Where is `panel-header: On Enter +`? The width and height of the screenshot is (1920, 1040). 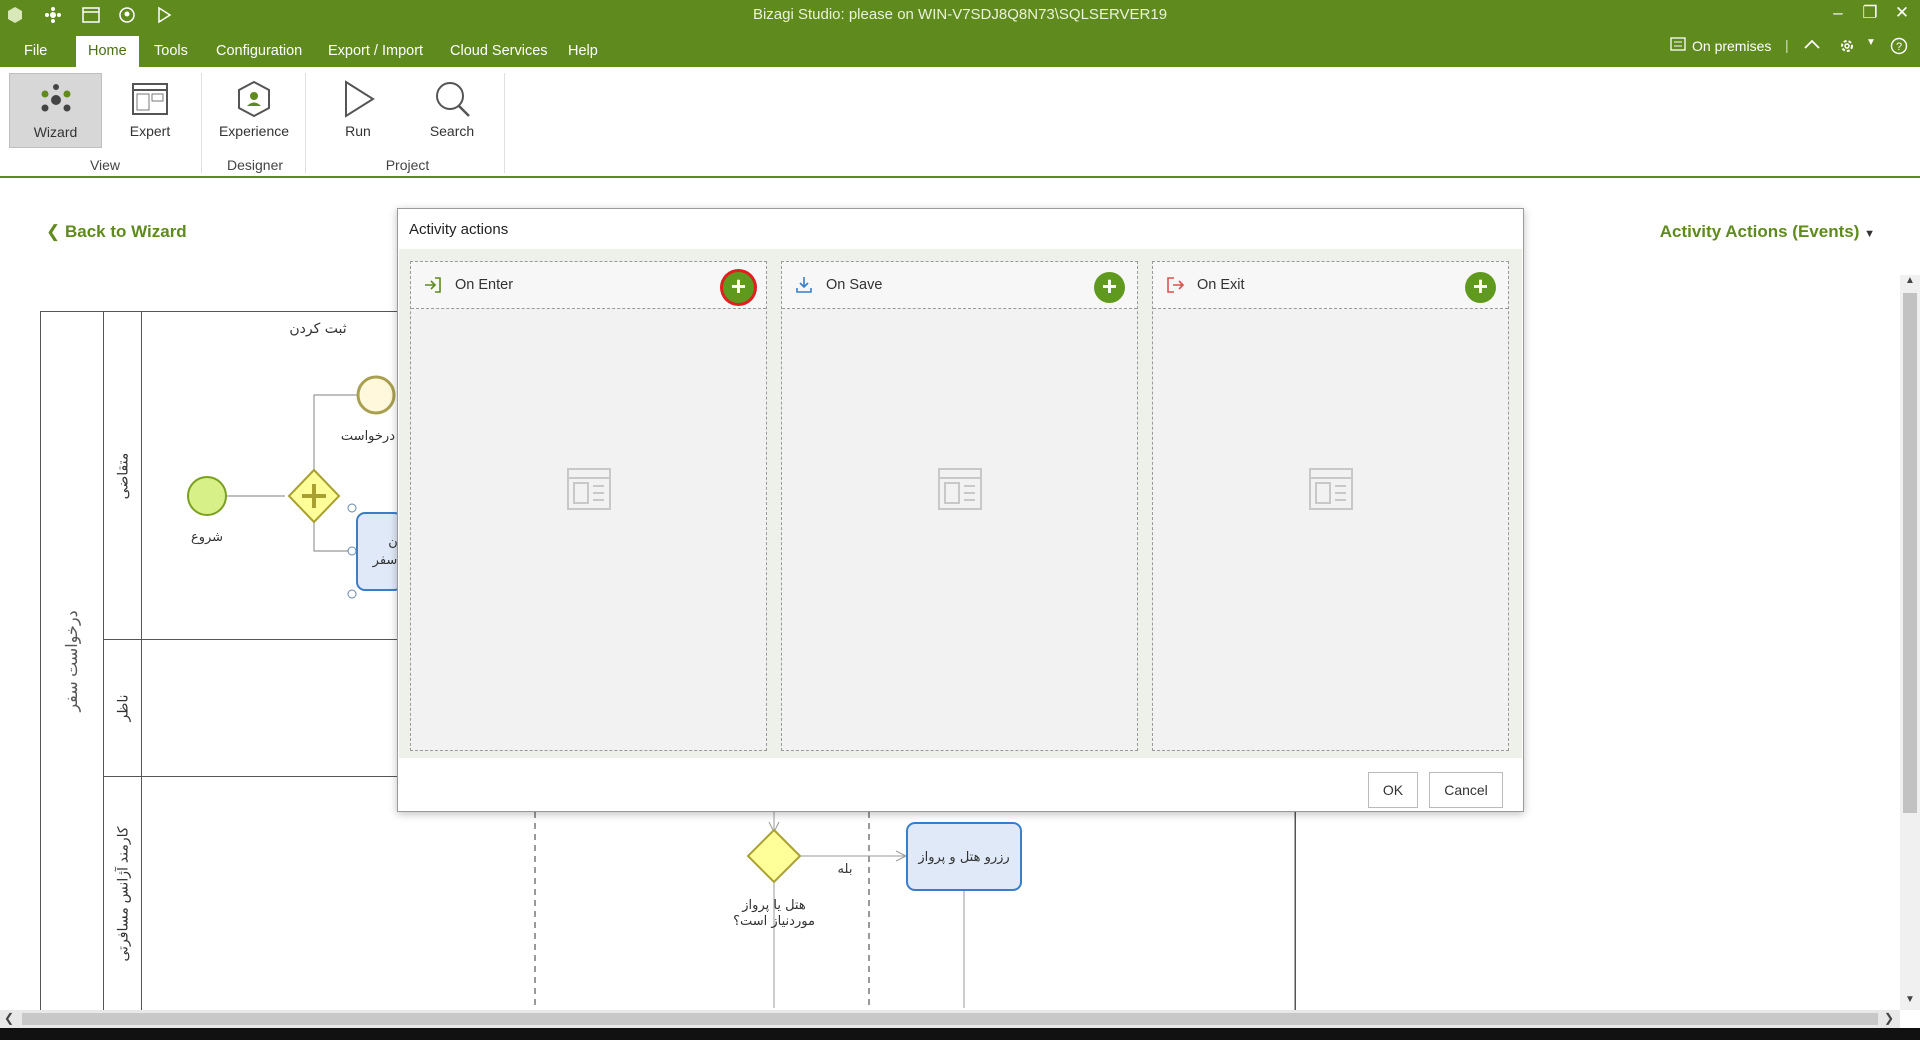 panel-header: On Enter + is located at coordinates (588, 285).